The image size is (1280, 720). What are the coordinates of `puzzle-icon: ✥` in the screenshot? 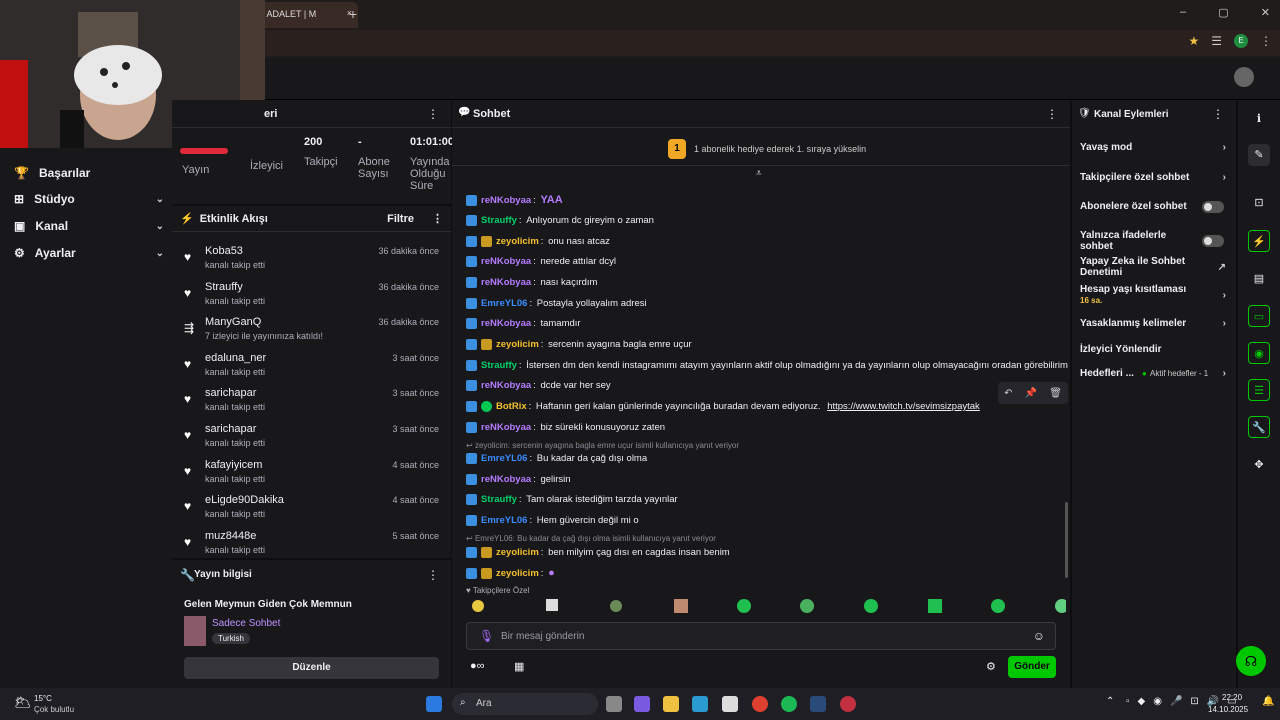 It's located at (1259, 465).